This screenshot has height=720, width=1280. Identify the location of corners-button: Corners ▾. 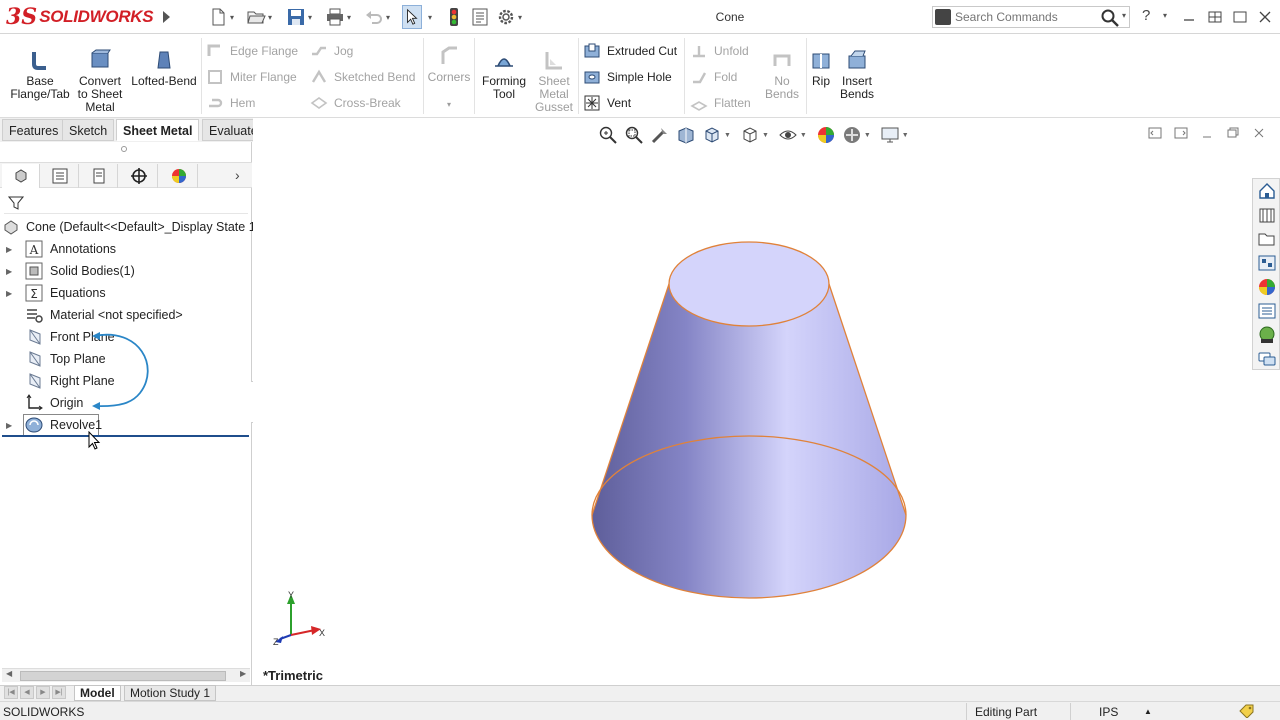
(449, 77).